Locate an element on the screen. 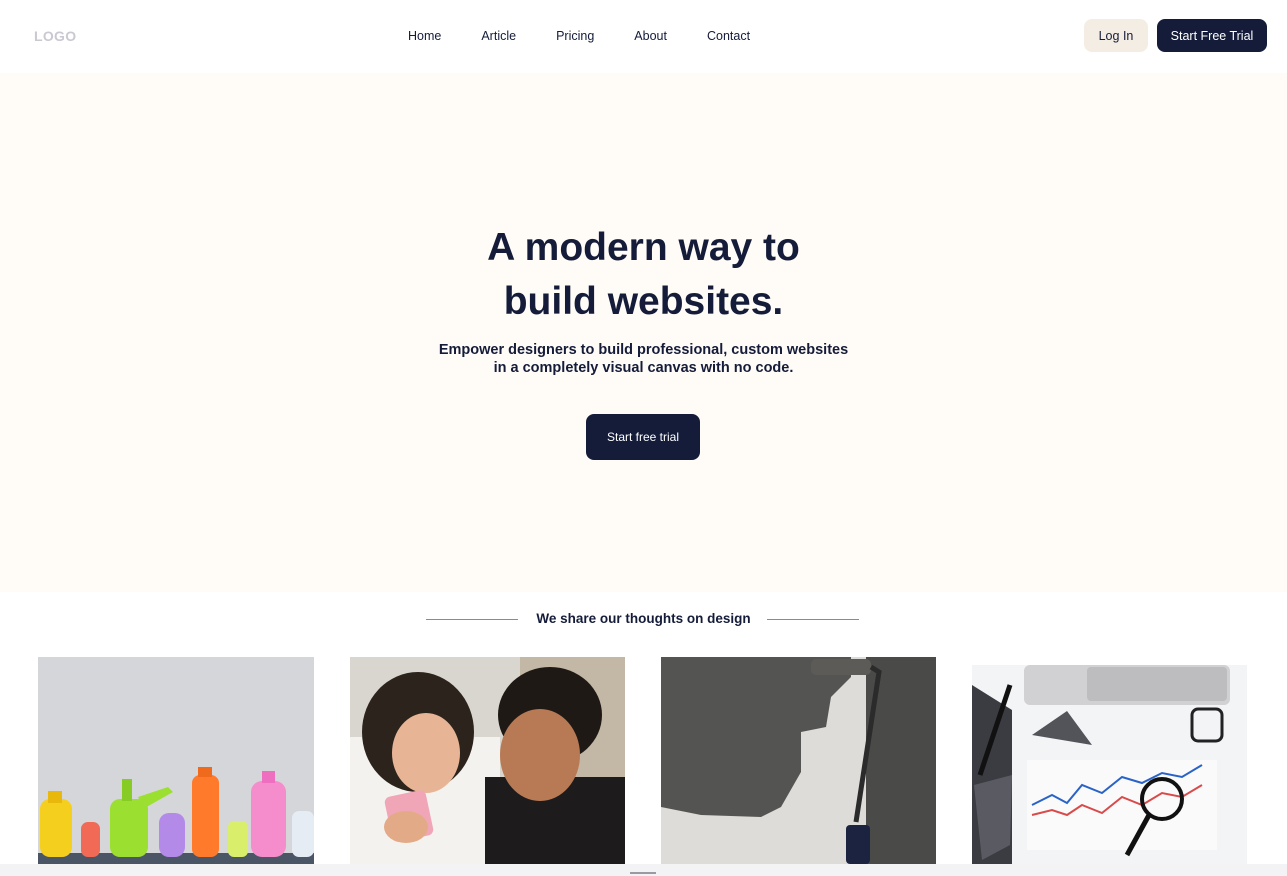 The image size is (1287, 876). article-card-image-bottles is located at coordinates (176, 760).